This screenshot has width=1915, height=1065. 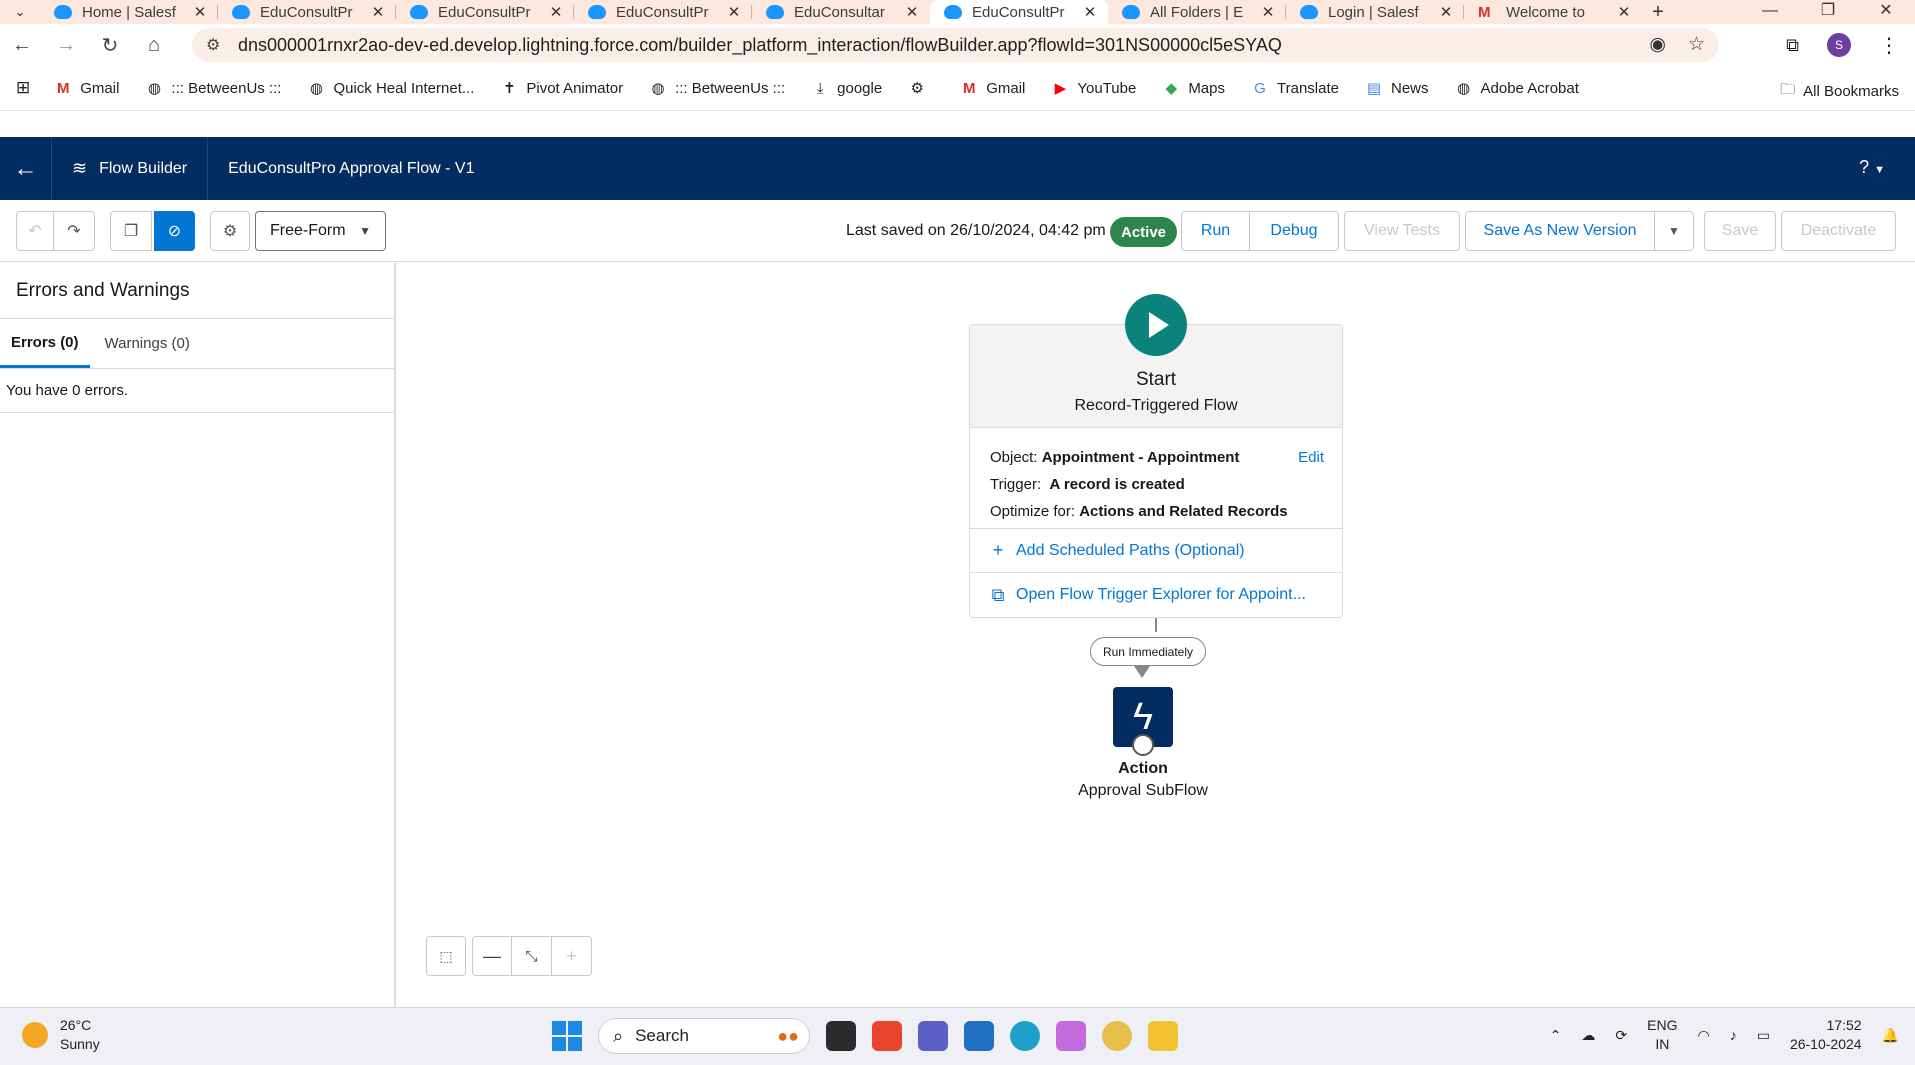 What do you see at coordinates (131, 231) in the screenshot?
I see `toolbox-button: ❐` at bounding box center [131, 231].